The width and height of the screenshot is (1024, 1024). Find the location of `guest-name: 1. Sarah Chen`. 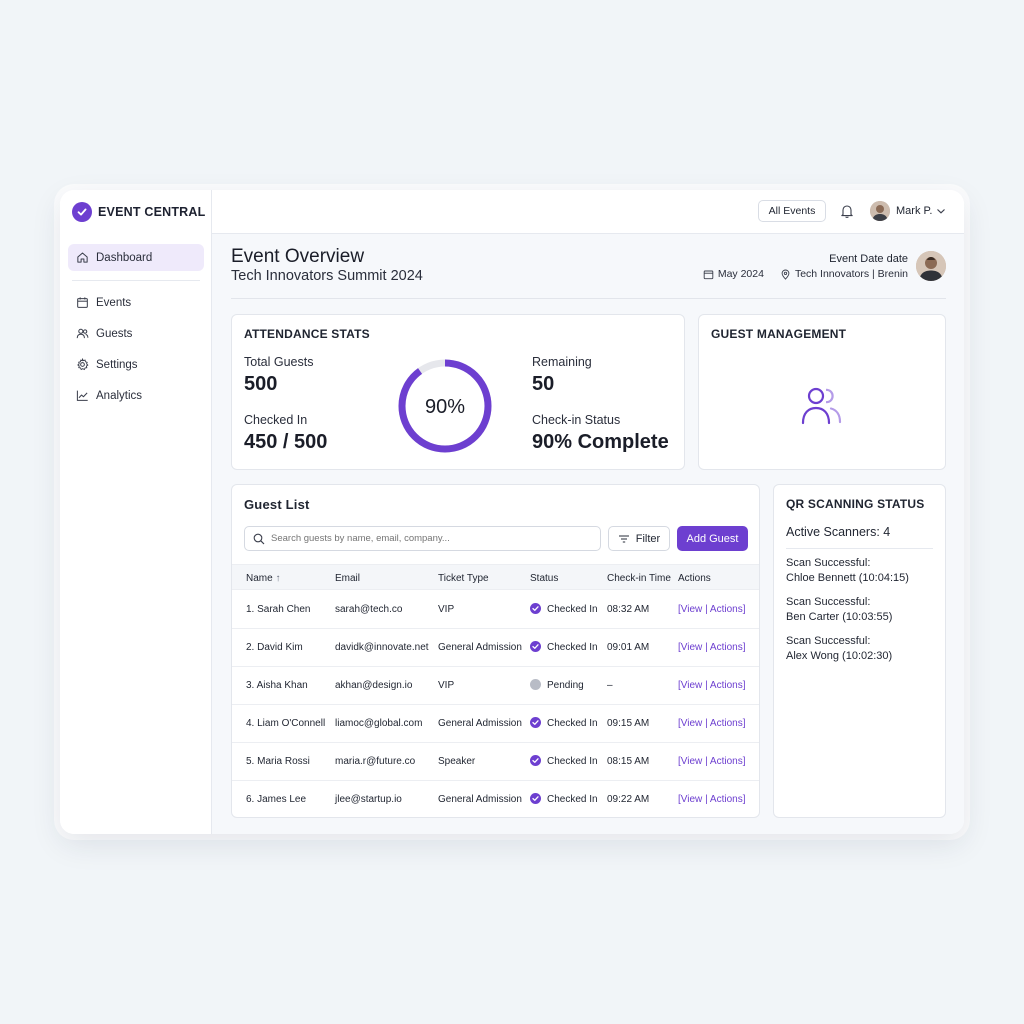

guest-name: 1. Sarah Chen is located at coordinates (278, 609).